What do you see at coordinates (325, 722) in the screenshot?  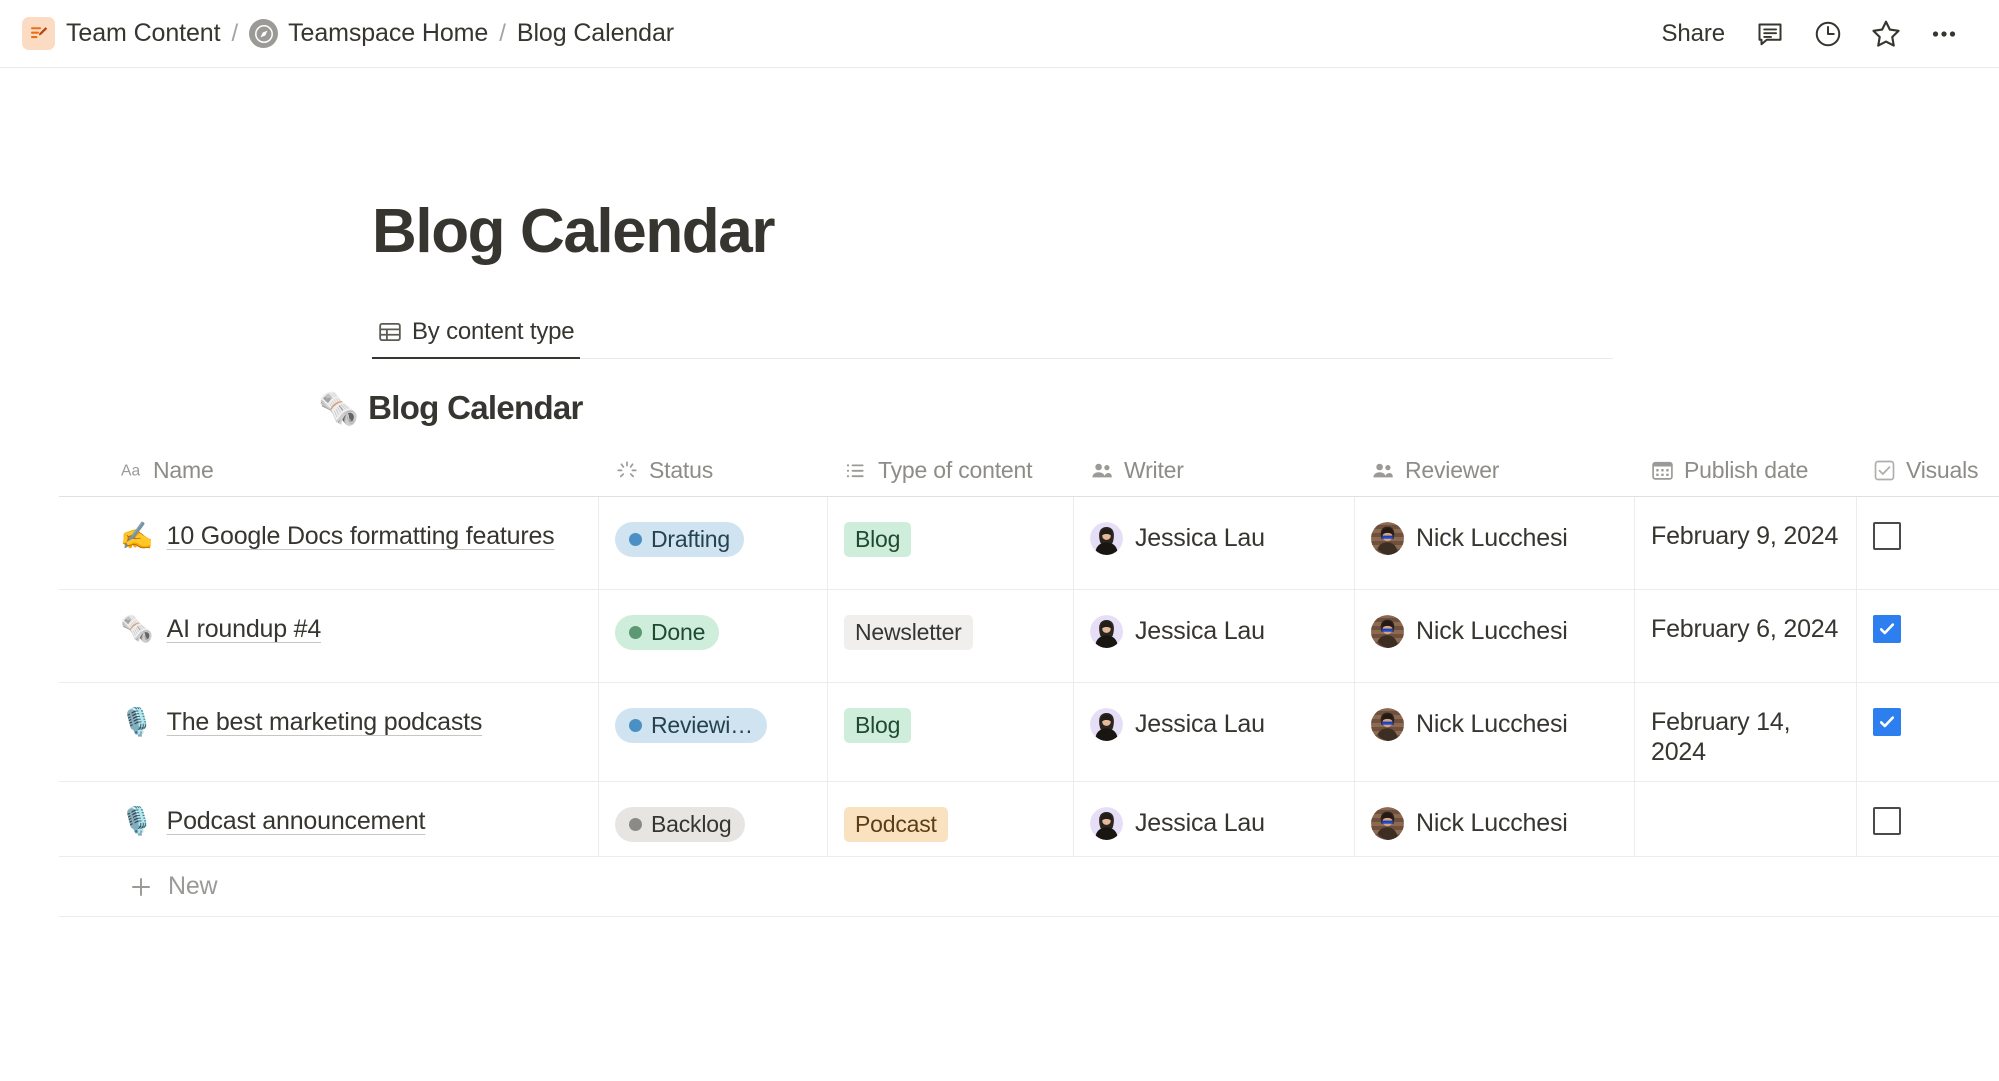 I see `row-title-link: The best marketing podcasts` at bounding box center [325, 722].